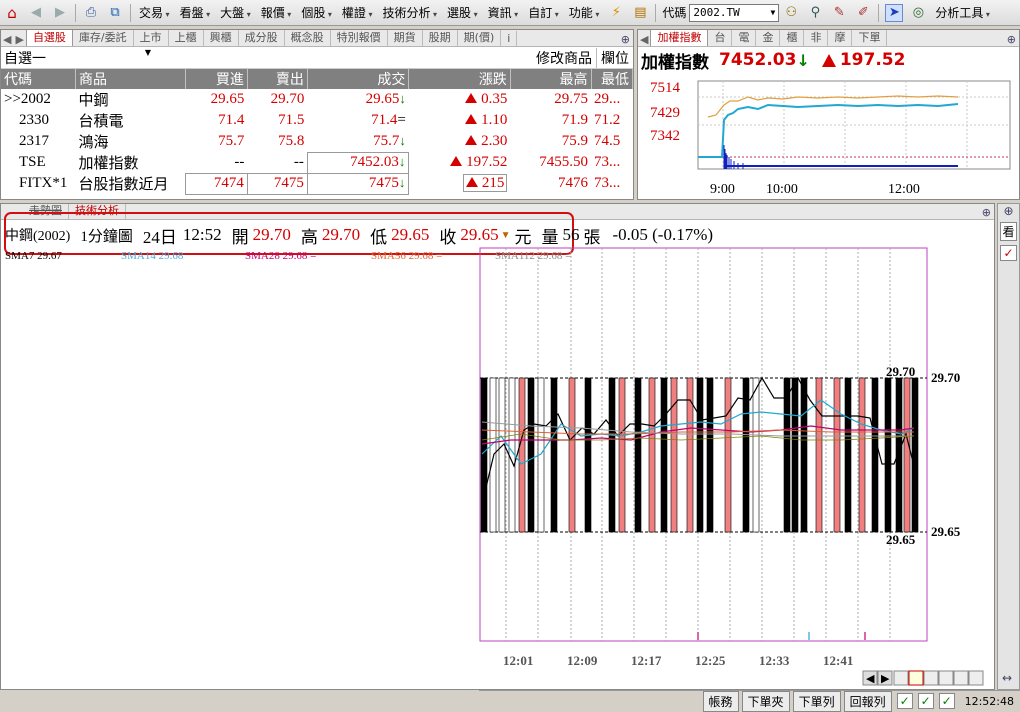 The image size is (1020, 712). I want to click on cell-name: 中鋼, so click(93, 101).